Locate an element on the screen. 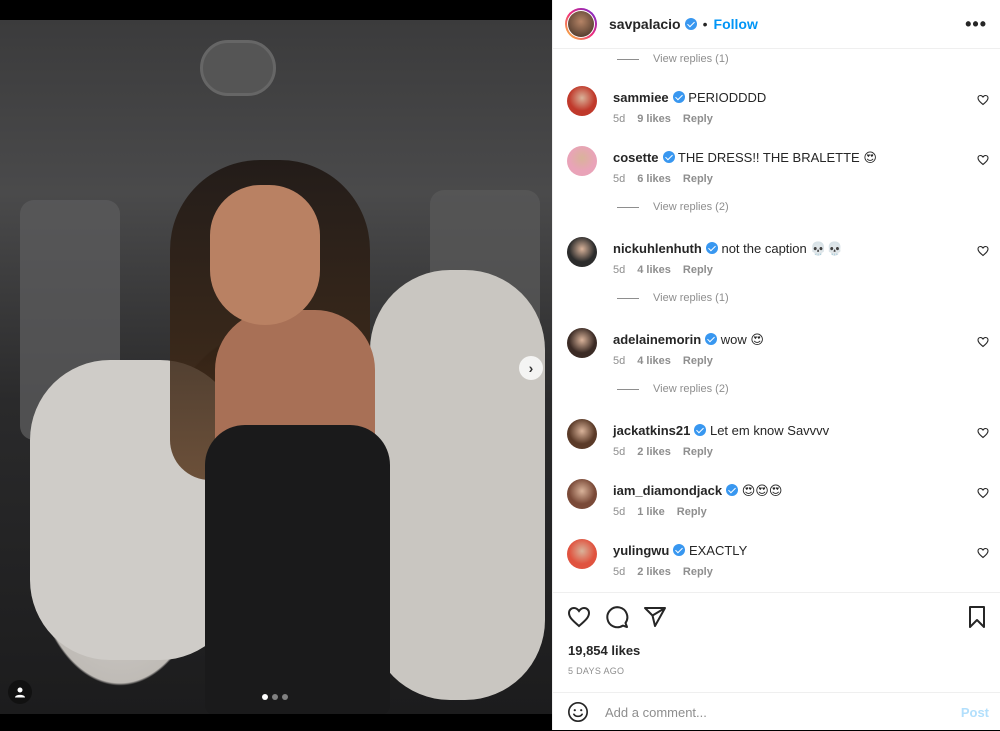  likes-count: 19,854 likes is located at coordinates (604, 650).